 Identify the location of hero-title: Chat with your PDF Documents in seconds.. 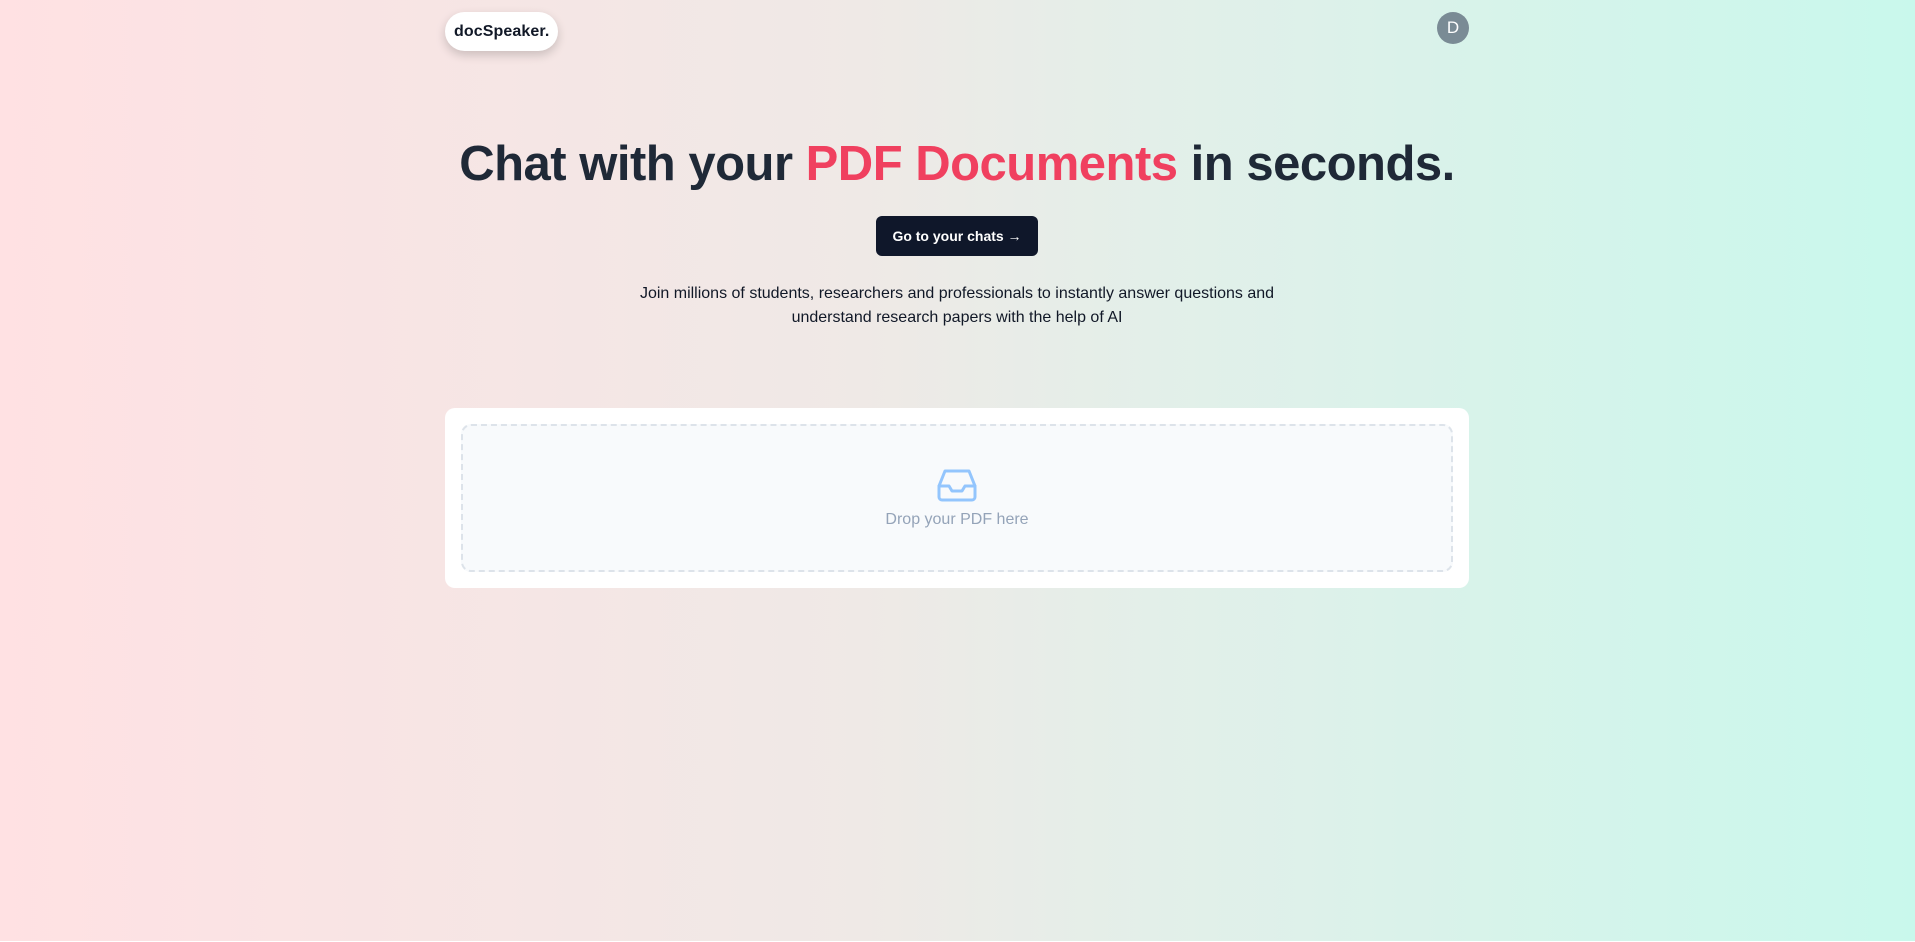
(957, 164).